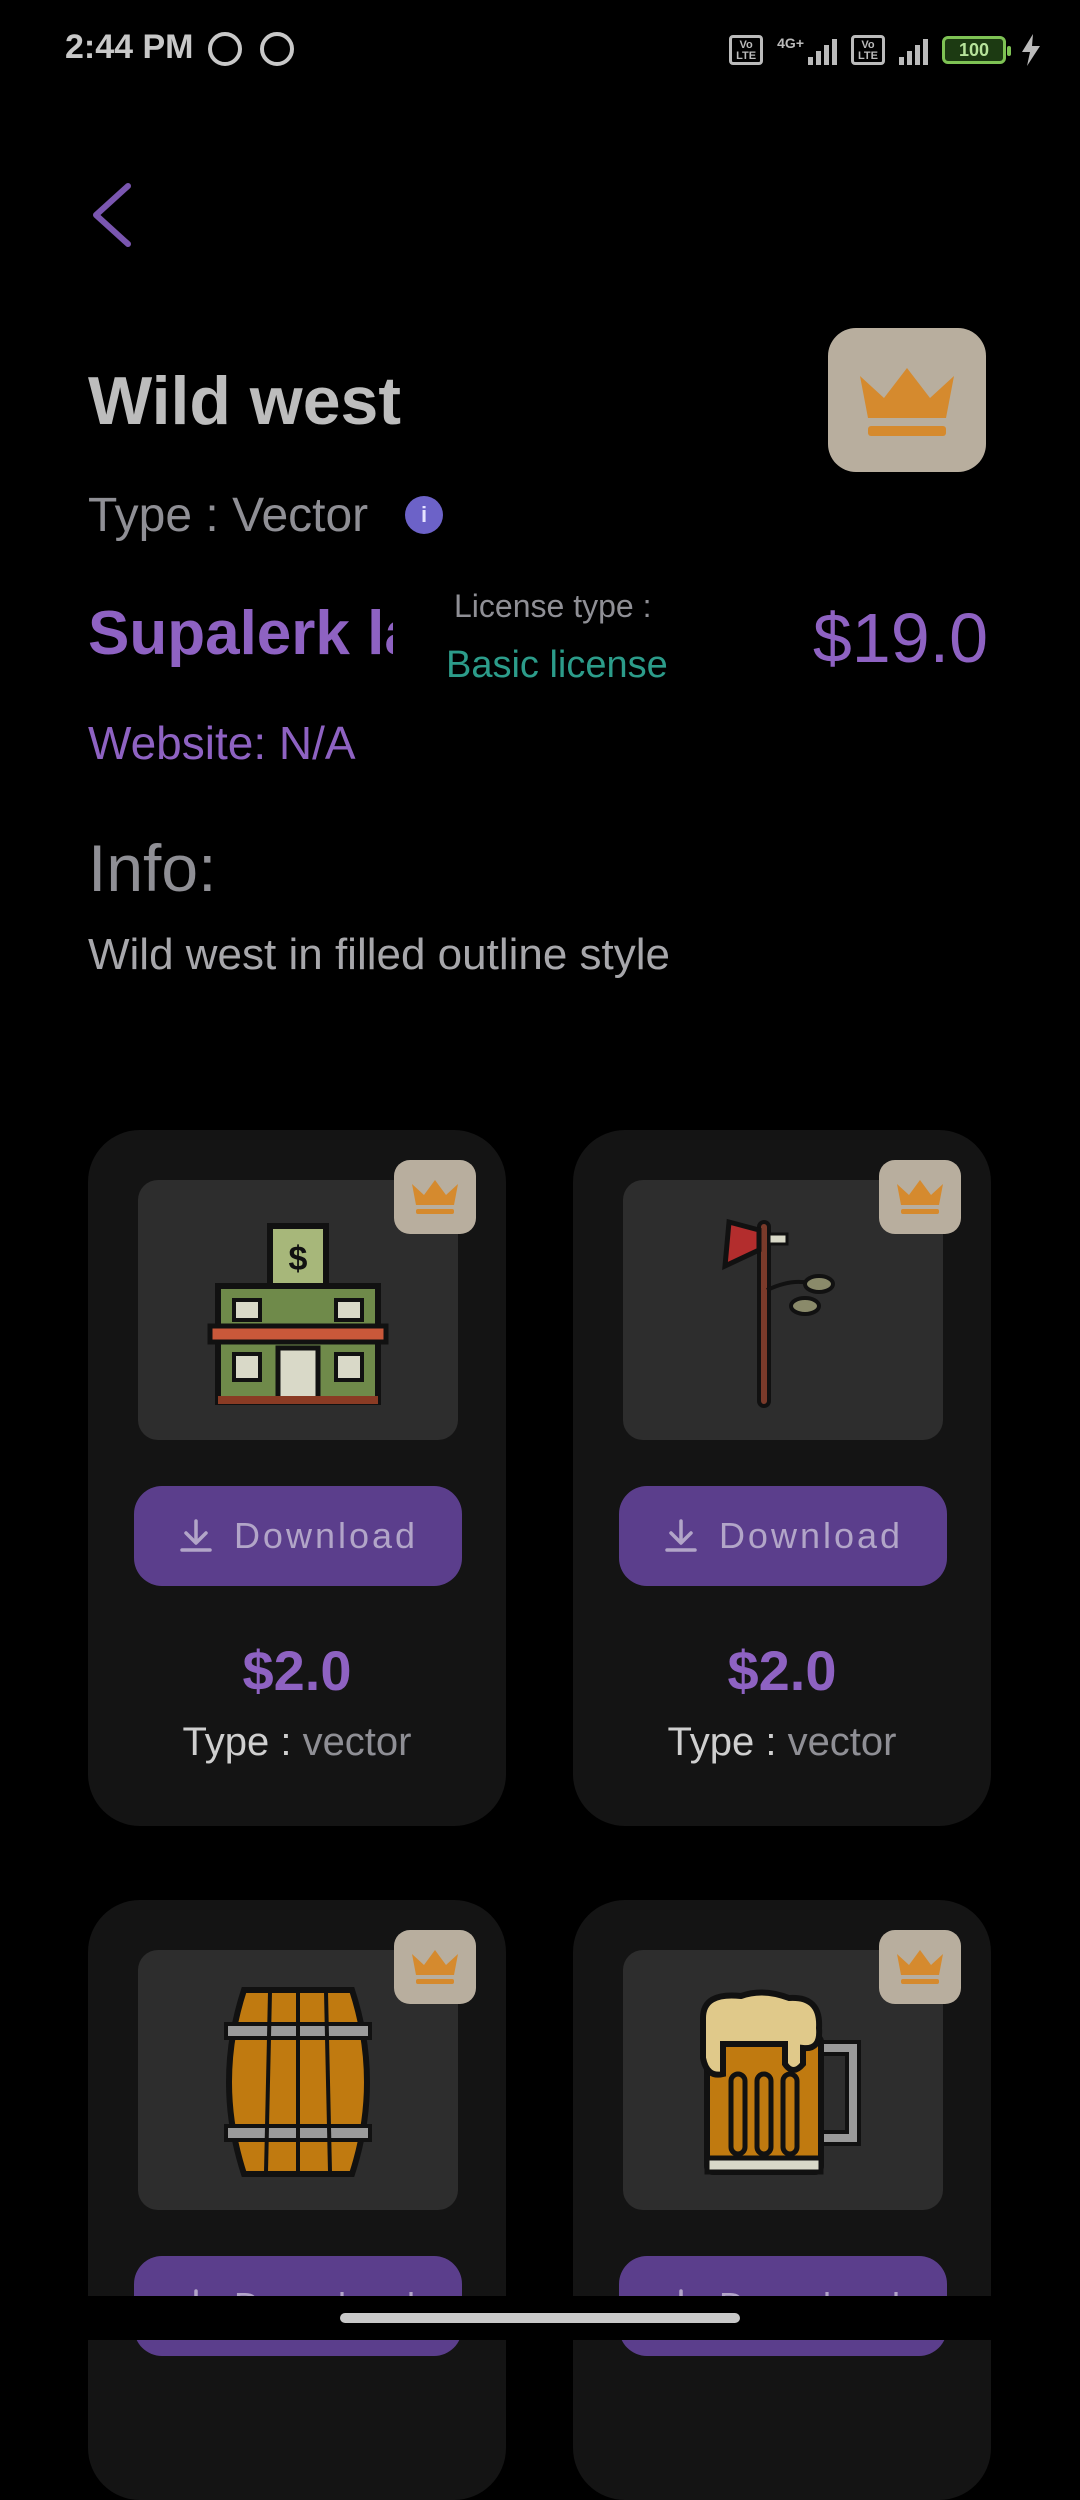  I want to click on home-indicator, so click(540, 2318).